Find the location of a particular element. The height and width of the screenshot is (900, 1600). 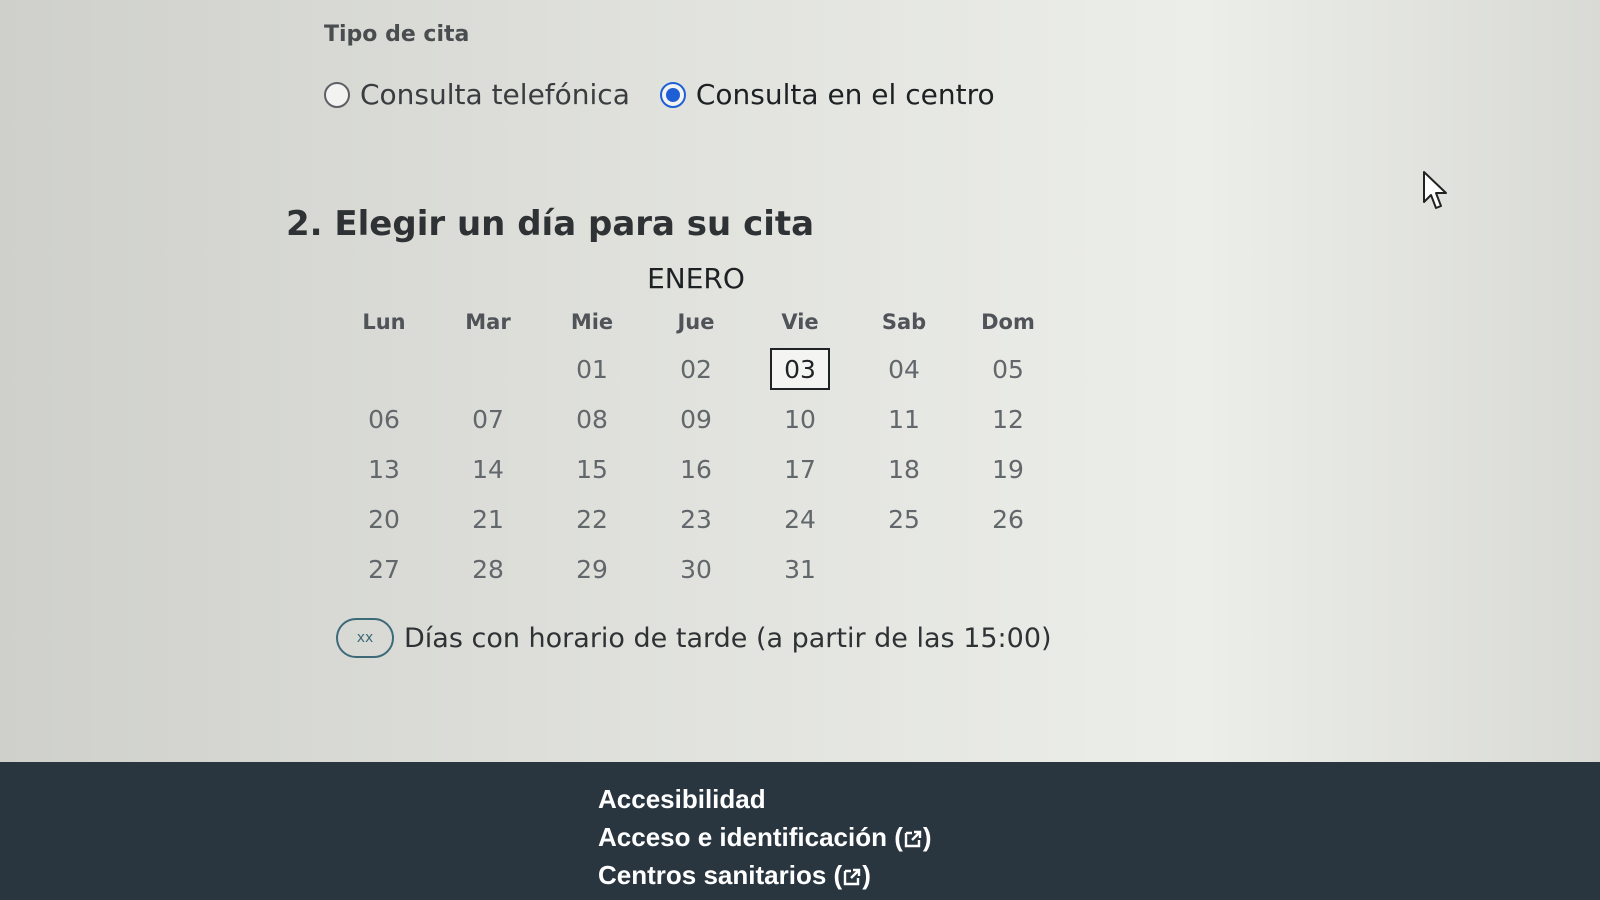

calendar-cell: 17 is located at coordinates (800, 469).